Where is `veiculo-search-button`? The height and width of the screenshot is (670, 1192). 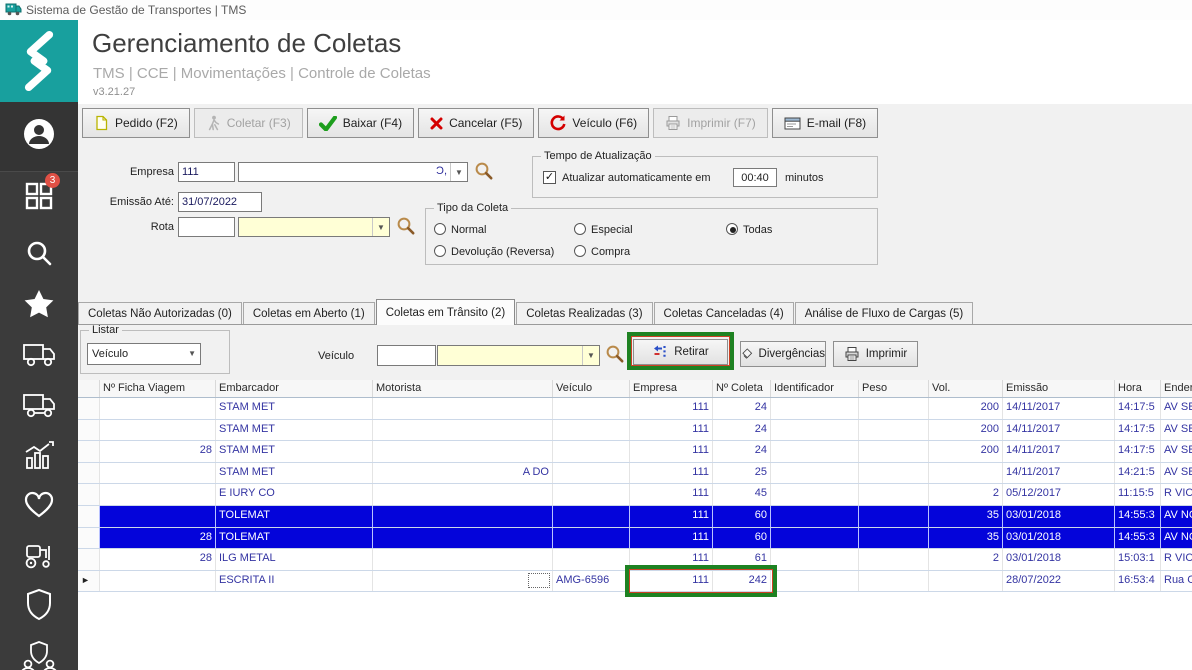
veiculo-search-button is located at coordinates (615, 356).